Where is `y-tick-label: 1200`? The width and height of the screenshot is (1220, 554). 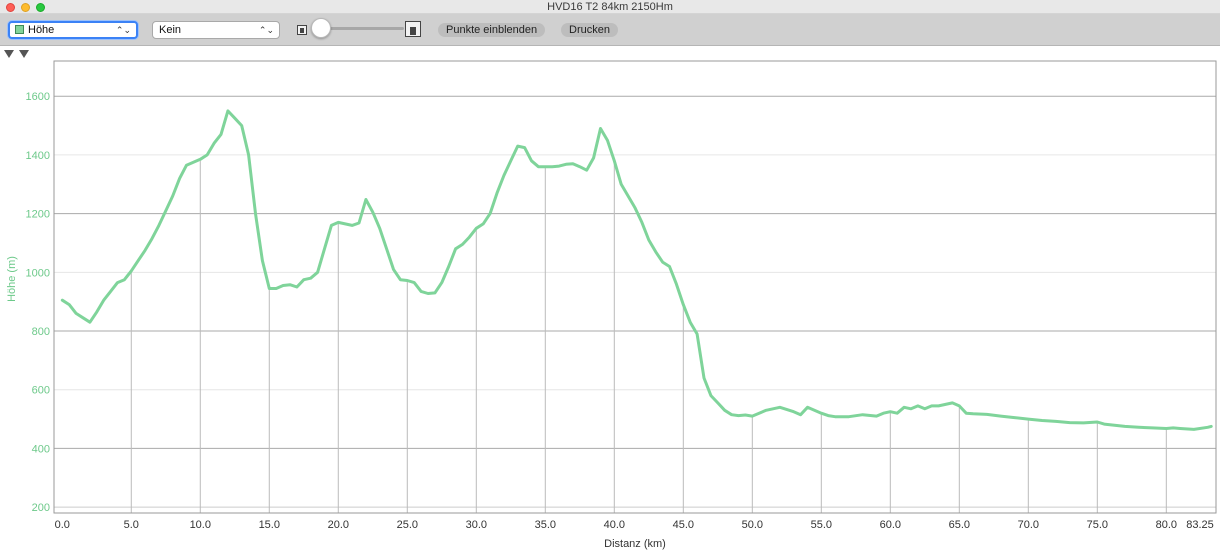 y-tick-label: 1200 is located at coordinates (38, 215).